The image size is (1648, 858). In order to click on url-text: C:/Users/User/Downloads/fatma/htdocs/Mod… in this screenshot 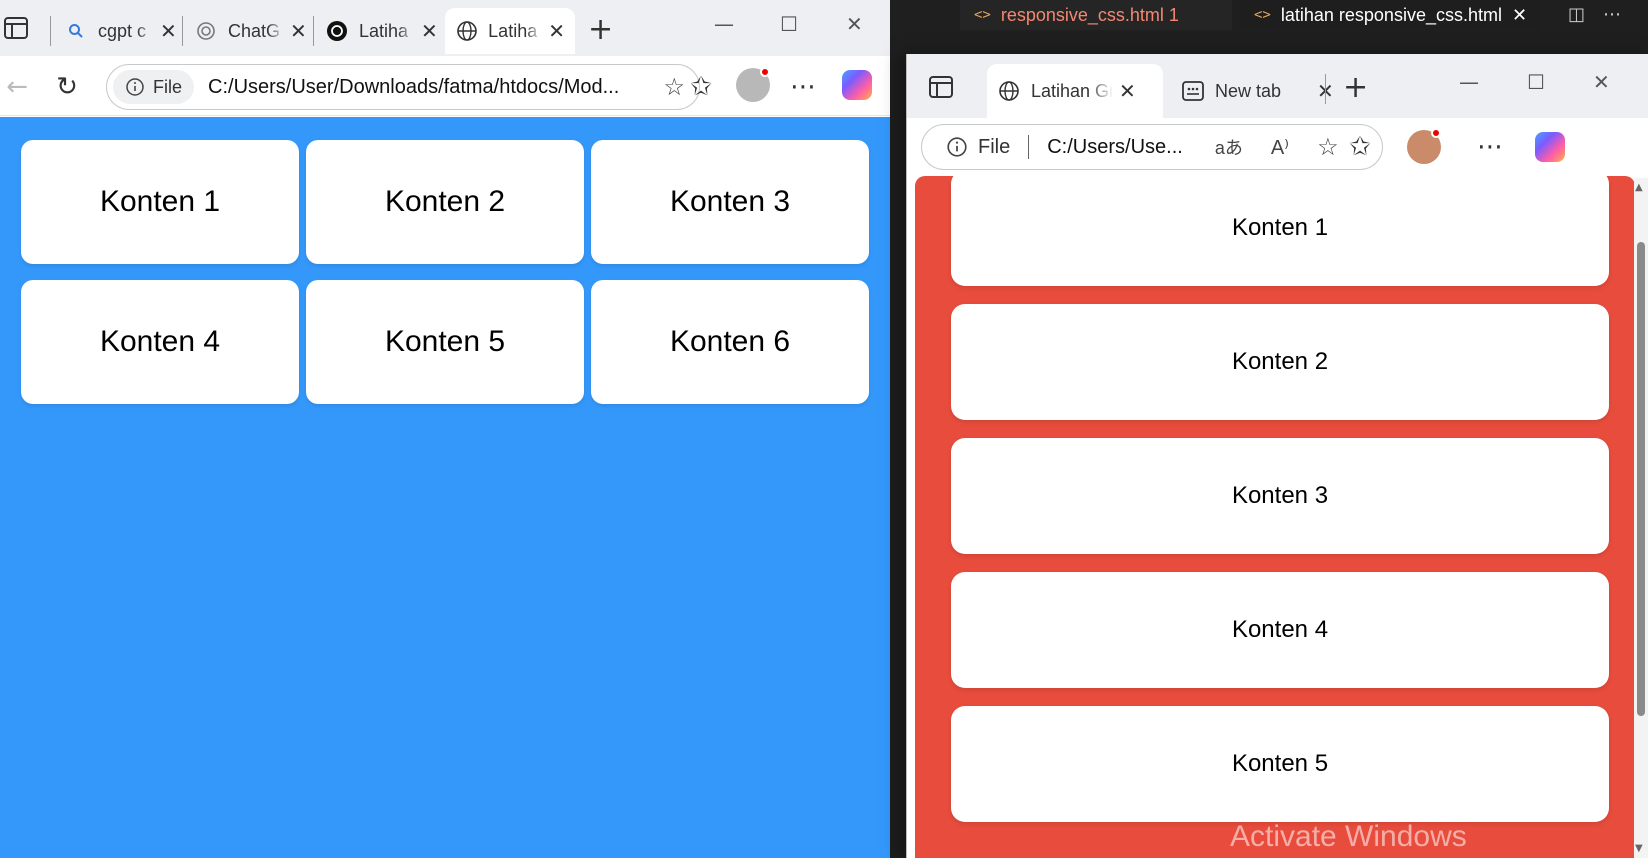, I will do `click(428, 87)`.